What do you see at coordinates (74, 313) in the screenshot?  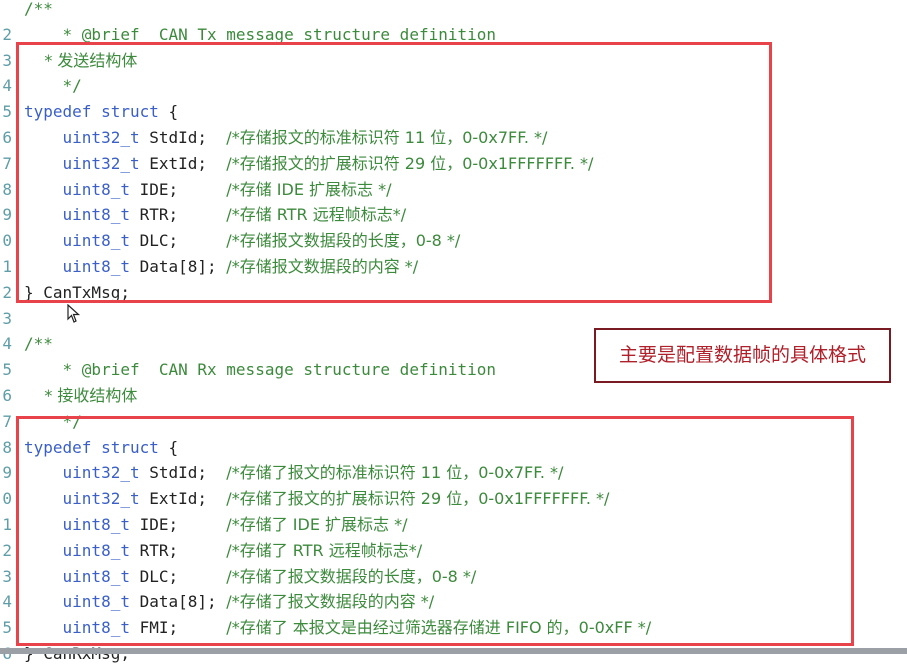 I see `mouse-pointer-icon` at bounding box center [74, 313].